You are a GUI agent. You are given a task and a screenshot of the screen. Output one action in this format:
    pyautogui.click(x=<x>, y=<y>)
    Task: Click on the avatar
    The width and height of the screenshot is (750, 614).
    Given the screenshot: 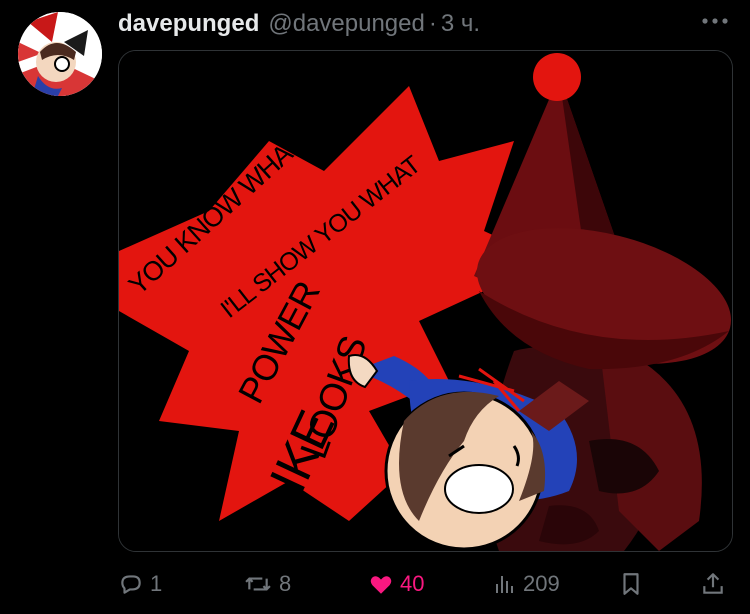 What is the action you would take?
    pyautogui.click(x=60, y=54)
    